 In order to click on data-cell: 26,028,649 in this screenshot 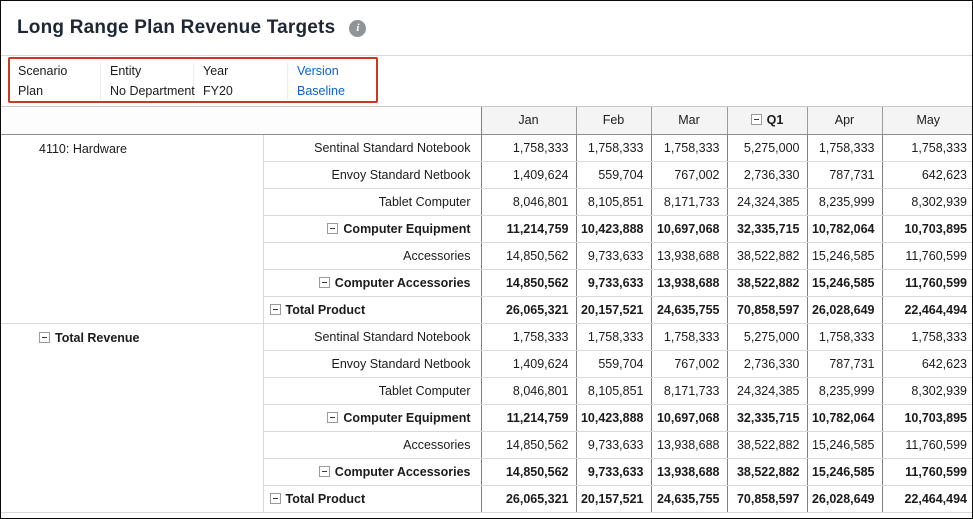, I will do `click(845, 499)`.